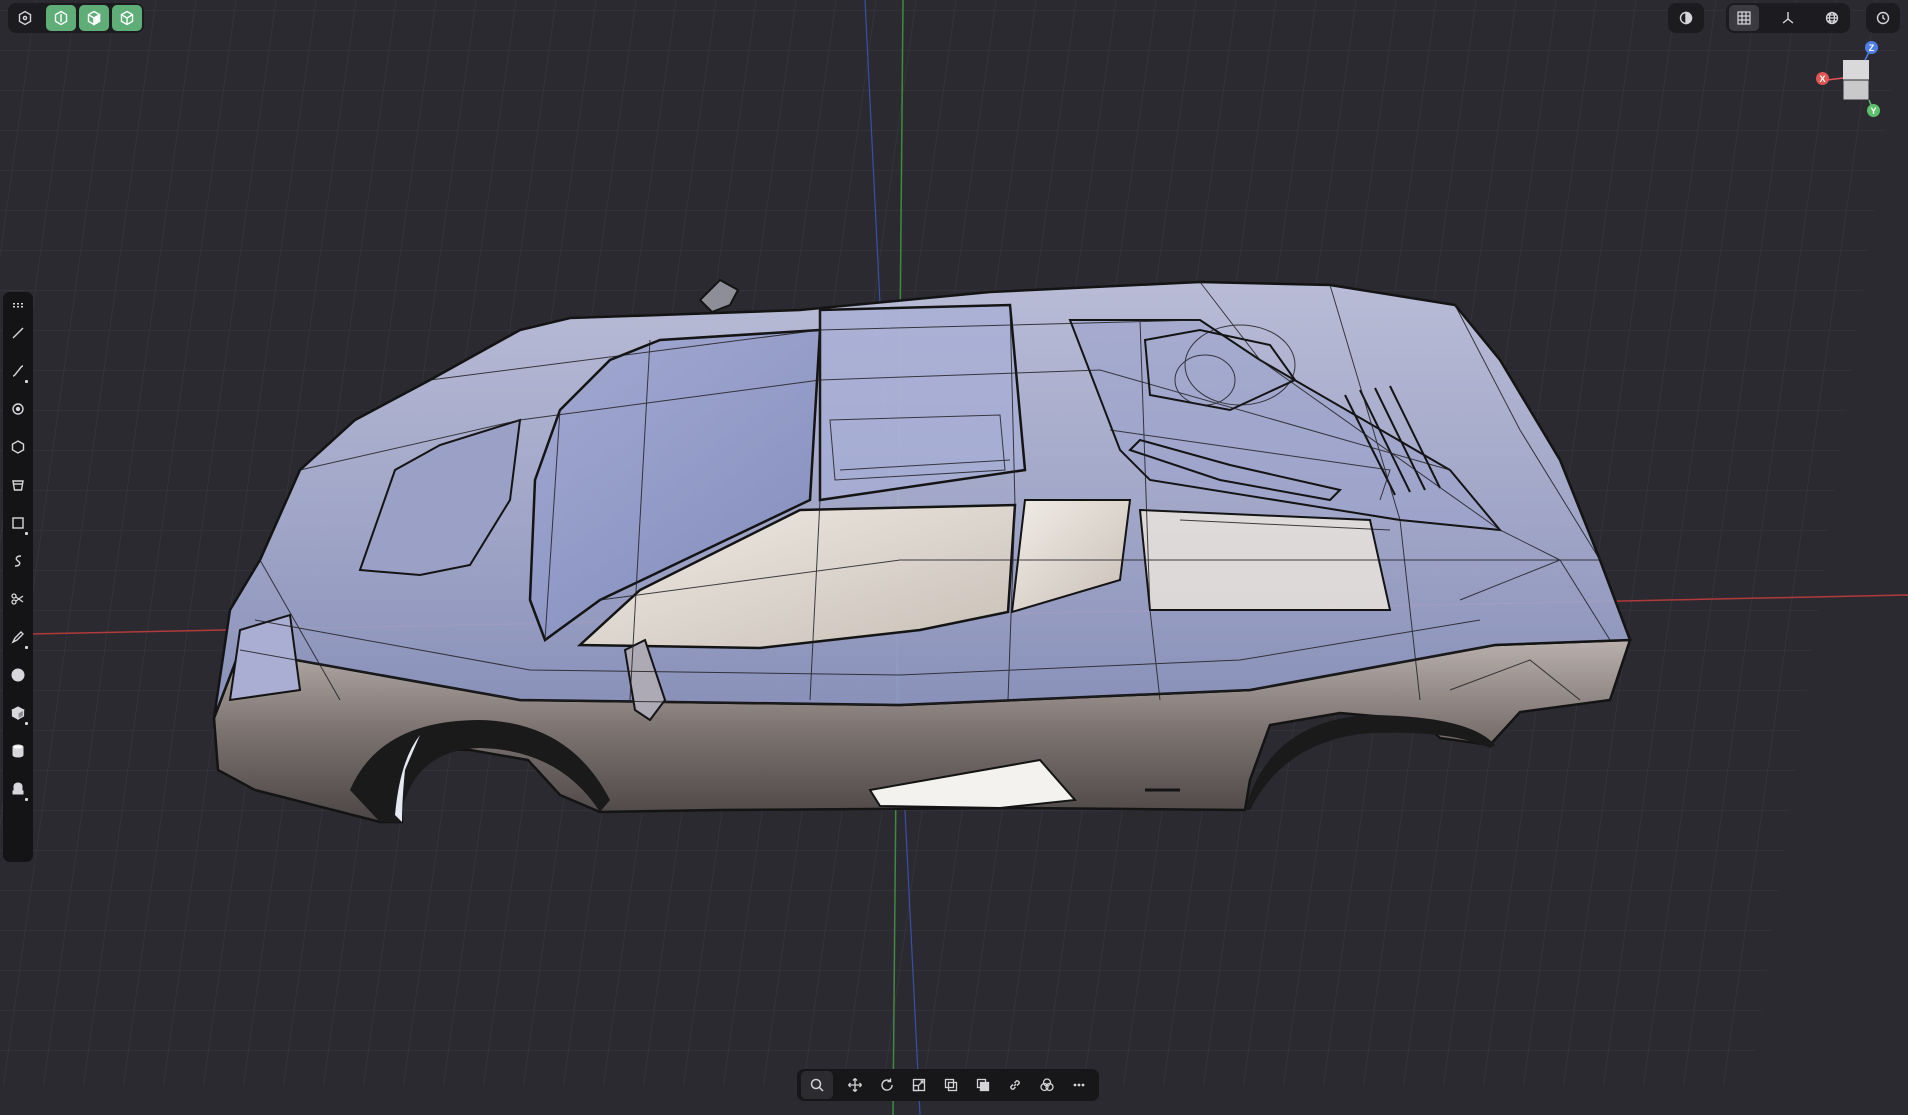 The height and width of the screenshot is (1115, 1908). I want to click on clock-icon, so click(1883, 18).